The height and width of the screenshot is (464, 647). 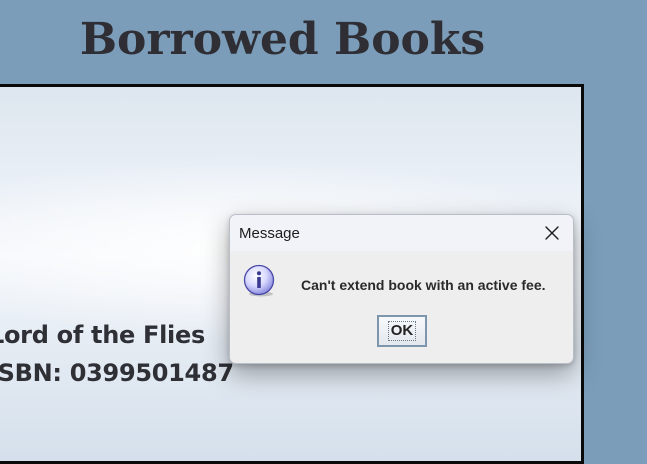 I want to click on book-isbn: ISBN: 0399501487, so click(x=117, y=373).